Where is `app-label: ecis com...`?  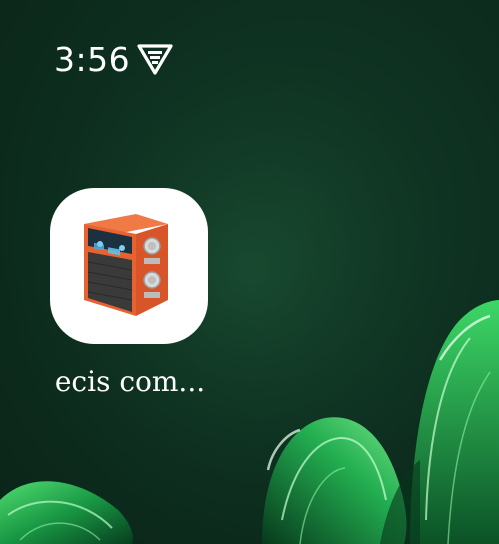
app-label: ecis com... is located at coordinates (130, 382).